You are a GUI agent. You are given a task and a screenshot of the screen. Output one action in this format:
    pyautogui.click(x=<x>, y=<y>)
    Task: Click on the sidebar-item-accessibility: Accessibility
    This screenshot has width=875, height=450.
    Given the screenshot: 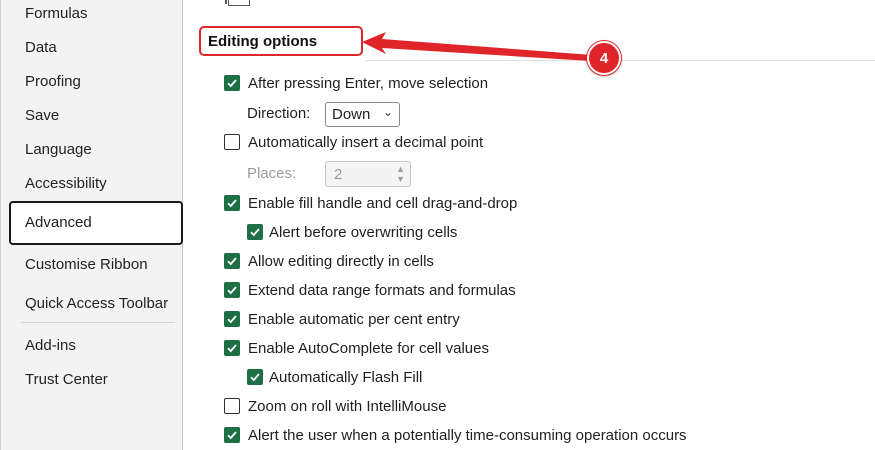 What is the action you would take?
    pyautogui.click(x=66, y=184)
    